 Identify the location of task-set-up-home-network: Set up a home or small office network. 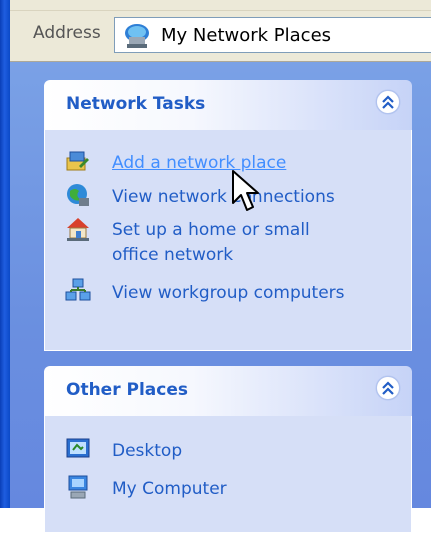
(228, 243).